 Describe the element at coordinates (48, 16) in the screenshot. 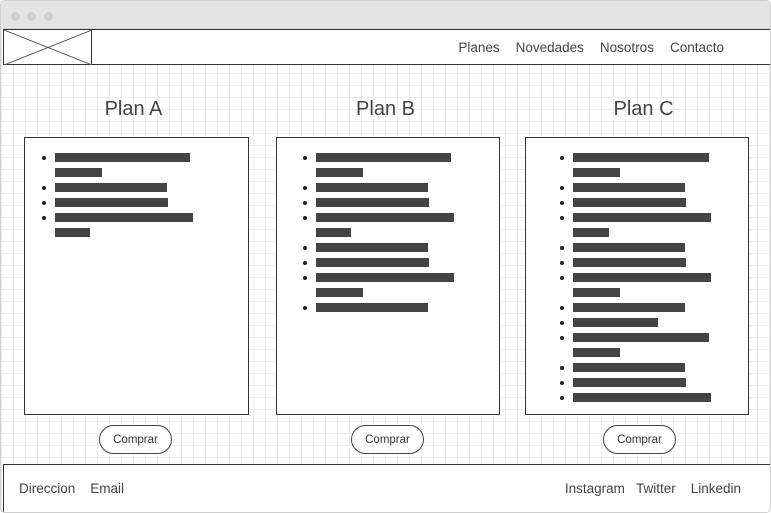

I see `maximize-window-dot` at that location.